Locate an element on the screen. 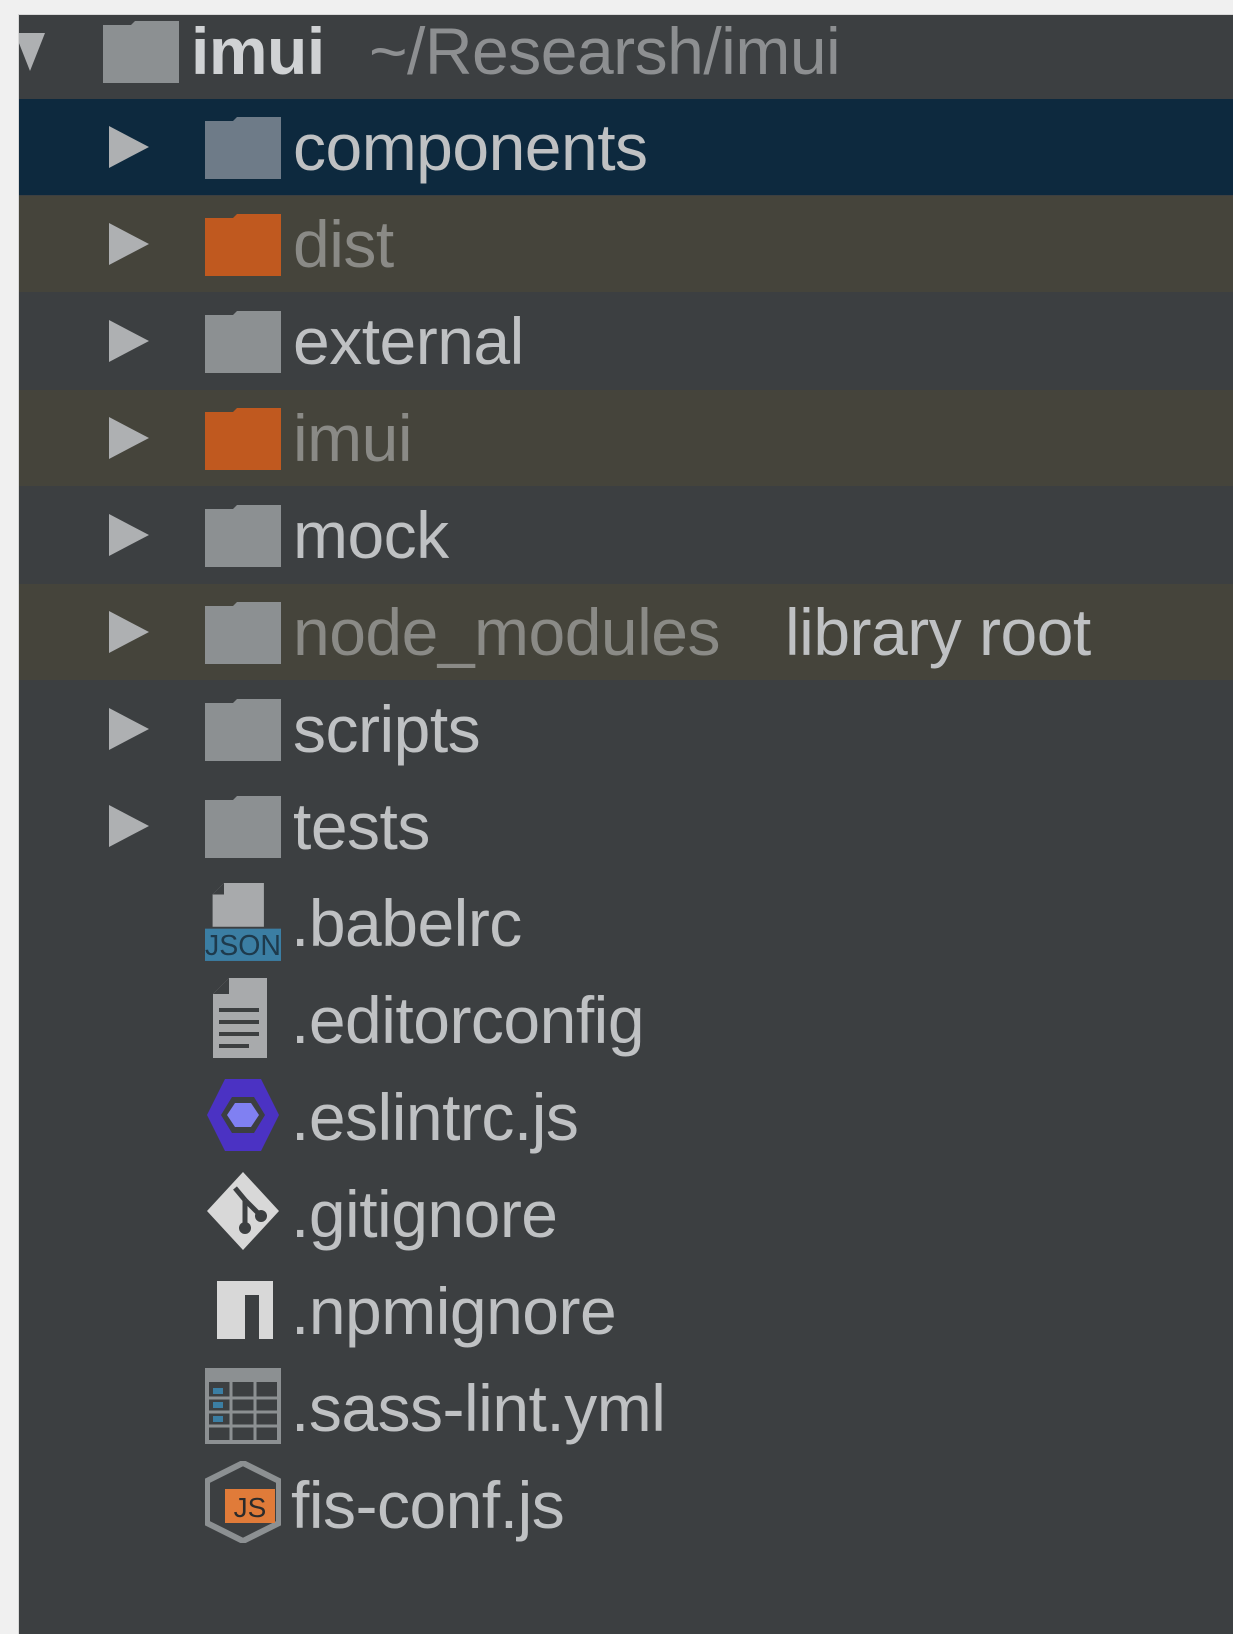 This screenshot has width=1233, height=1634. file-name: fis-conf.js is located at coordinates (428, 1505).